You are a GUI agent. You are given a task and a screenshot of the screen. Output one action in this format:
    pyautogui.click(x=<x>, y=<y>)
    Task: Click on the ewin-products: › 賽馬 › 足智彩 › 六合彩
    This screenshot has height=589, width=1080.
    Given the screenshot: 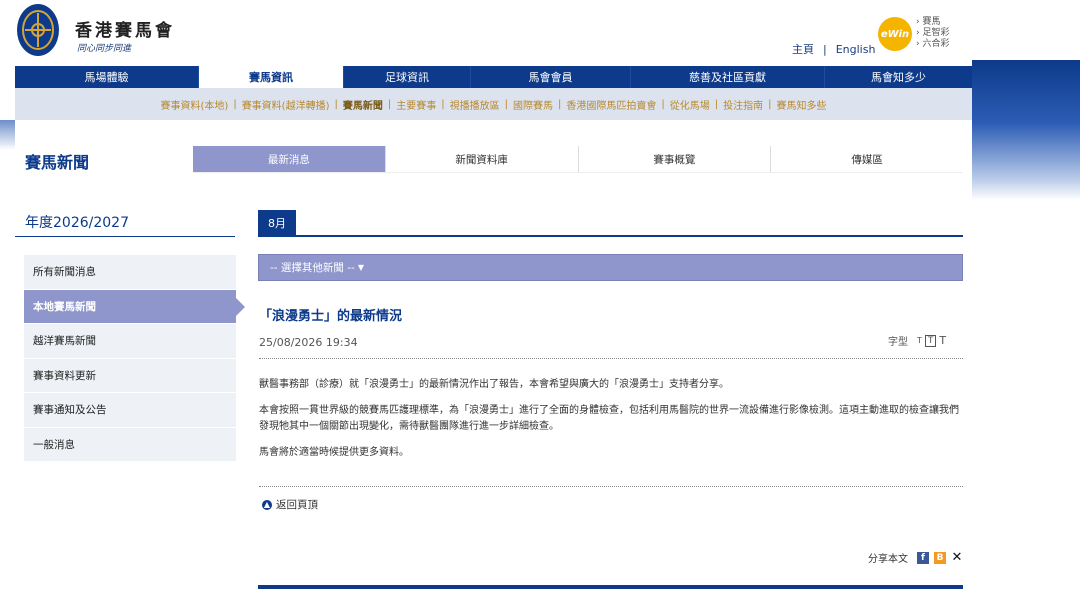 What is the action you would take?
    pyautogui.click(x=932, y=33)
    